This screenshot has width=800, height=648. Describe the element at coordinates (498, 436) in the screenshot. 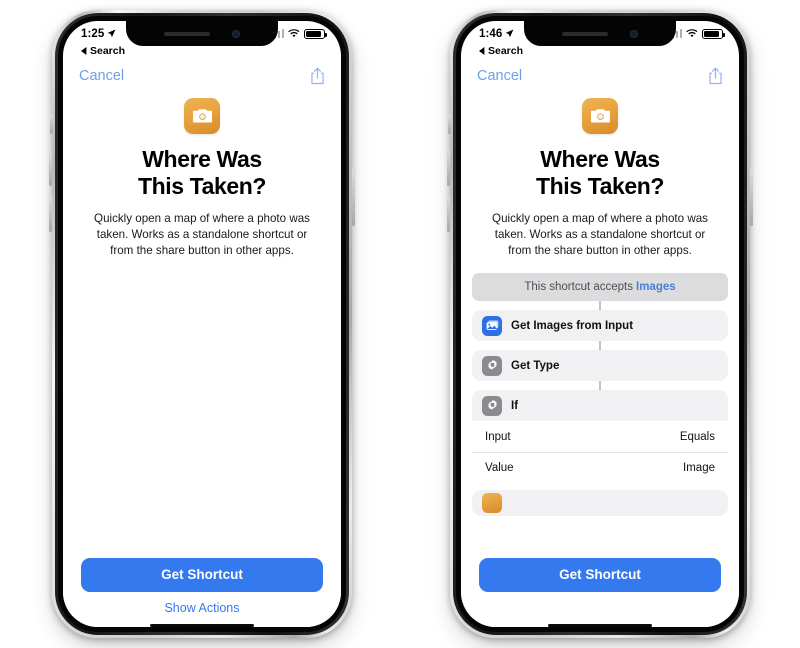

I see `parameter-name: Input` at that location.